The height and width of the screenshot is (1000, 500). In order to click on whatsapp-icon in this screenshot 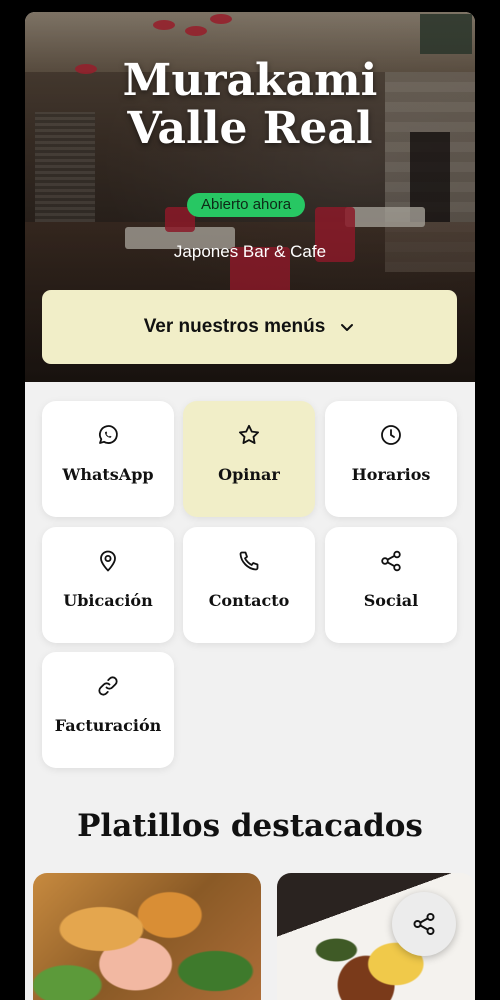, I will do `click(108, 434)`.